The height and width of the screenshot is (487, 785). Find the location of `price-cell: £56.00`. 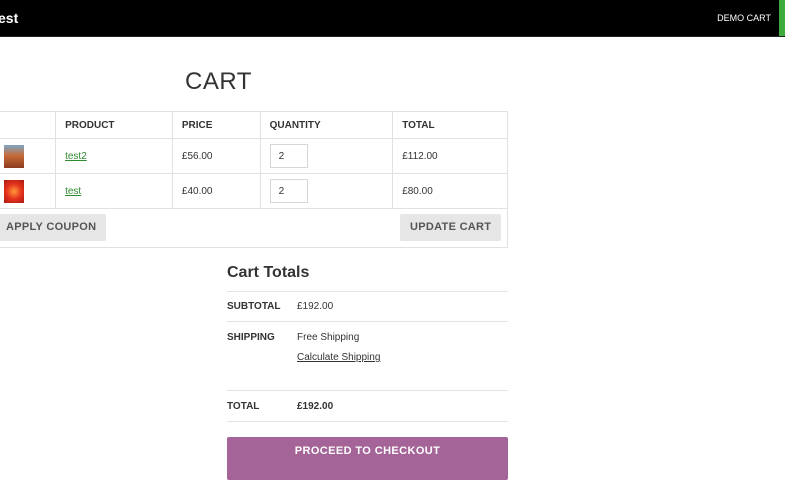

price-cell: £56.00 is located at coordinates (216, 156).